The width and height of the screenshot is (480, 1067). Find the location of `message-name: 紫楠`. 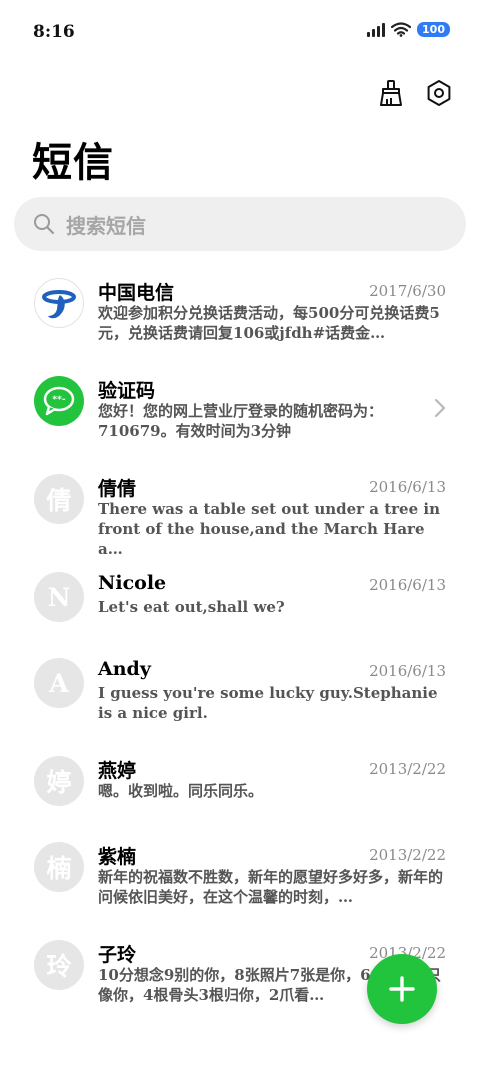

message-name: 紫楠 is located at coordinates (117, 857).